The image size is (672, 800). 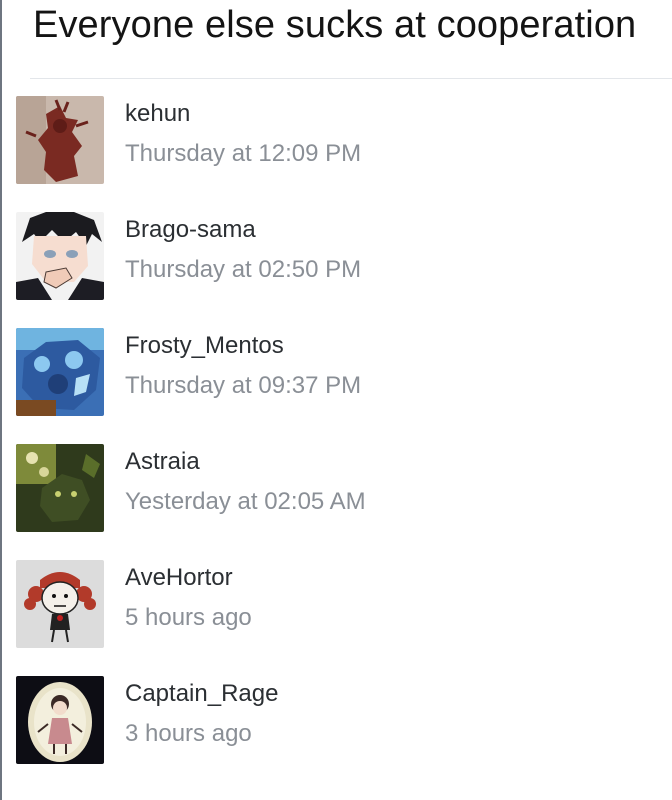 What do you see at coordinates (190, 230) in the screenshot?
I see `username: Brago-sama` at bounding box center [190, 230].